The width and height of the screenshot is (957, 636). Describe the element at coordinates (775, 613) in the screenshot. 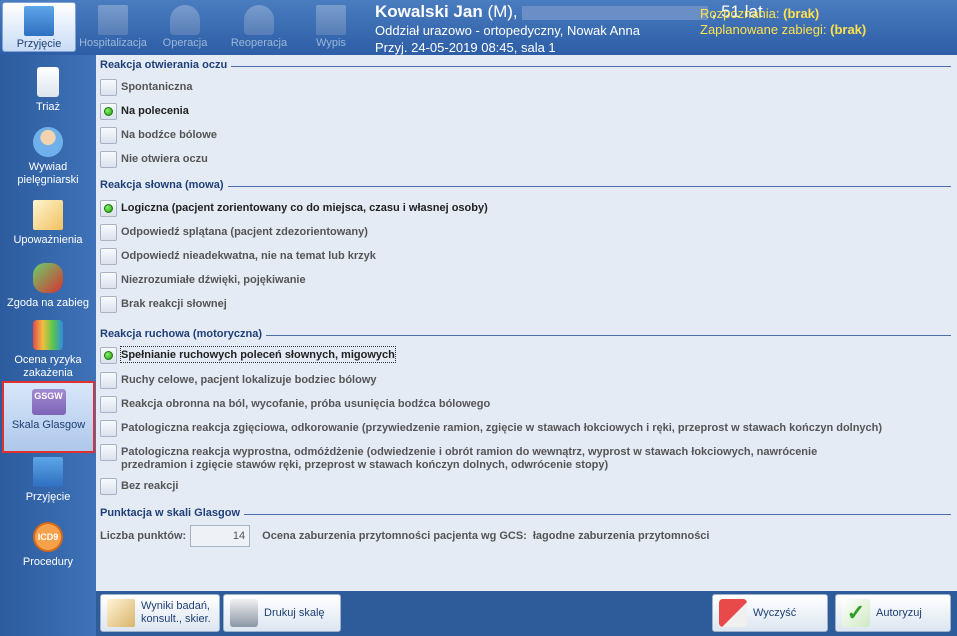

I see `clear-button-label: Wyczyść` at that location.